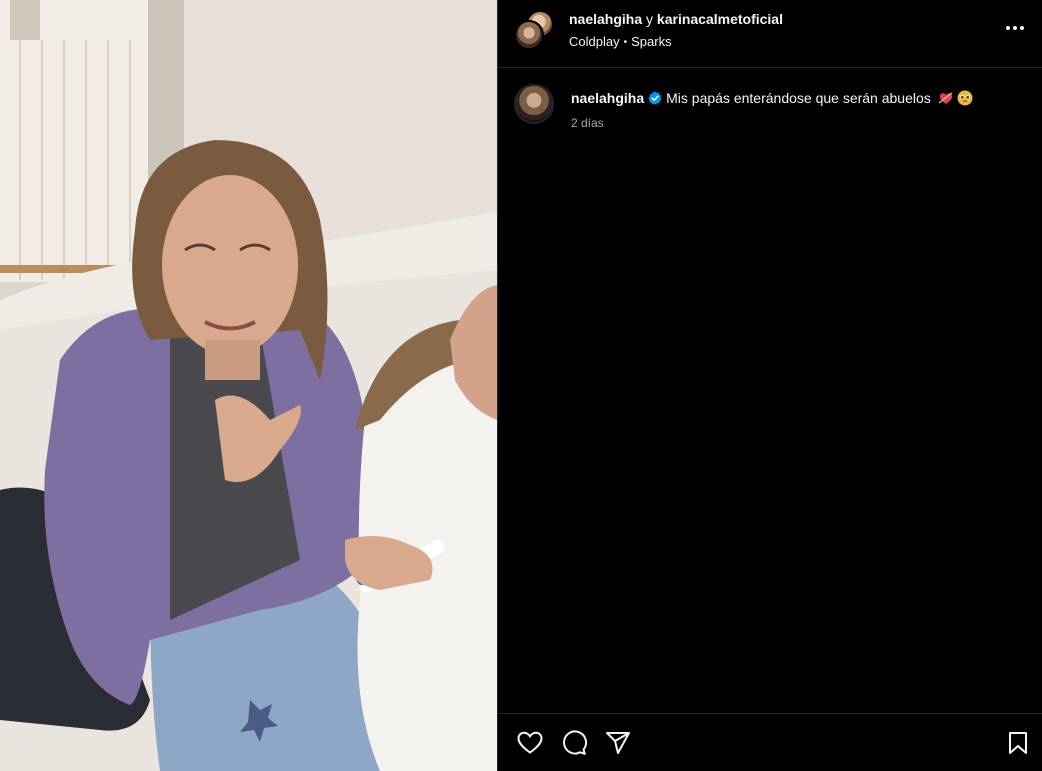  Describe the element at coordinates (594, 41) in the screenshot. I see `audio-artist: Coldplay` at that location.